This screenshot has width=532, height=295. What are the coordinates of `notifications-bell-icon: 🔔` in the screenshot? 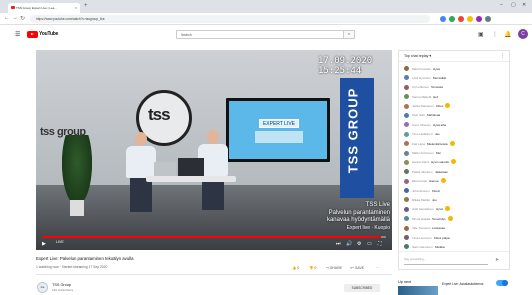 It's located at (507, 34).